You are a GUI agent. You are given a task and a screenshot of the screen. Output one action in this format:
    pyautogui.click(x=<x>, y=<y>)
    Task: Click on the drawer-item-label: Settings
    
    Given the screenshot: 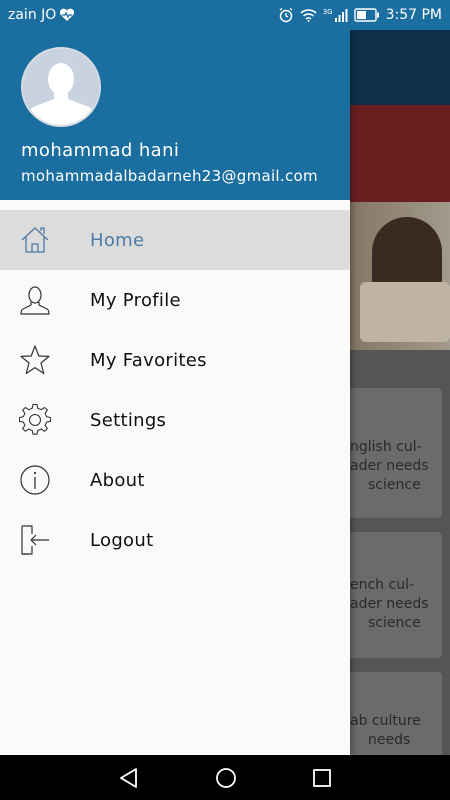 What is the action you would take?
    pyautogui.click(x=128, y=420)
    